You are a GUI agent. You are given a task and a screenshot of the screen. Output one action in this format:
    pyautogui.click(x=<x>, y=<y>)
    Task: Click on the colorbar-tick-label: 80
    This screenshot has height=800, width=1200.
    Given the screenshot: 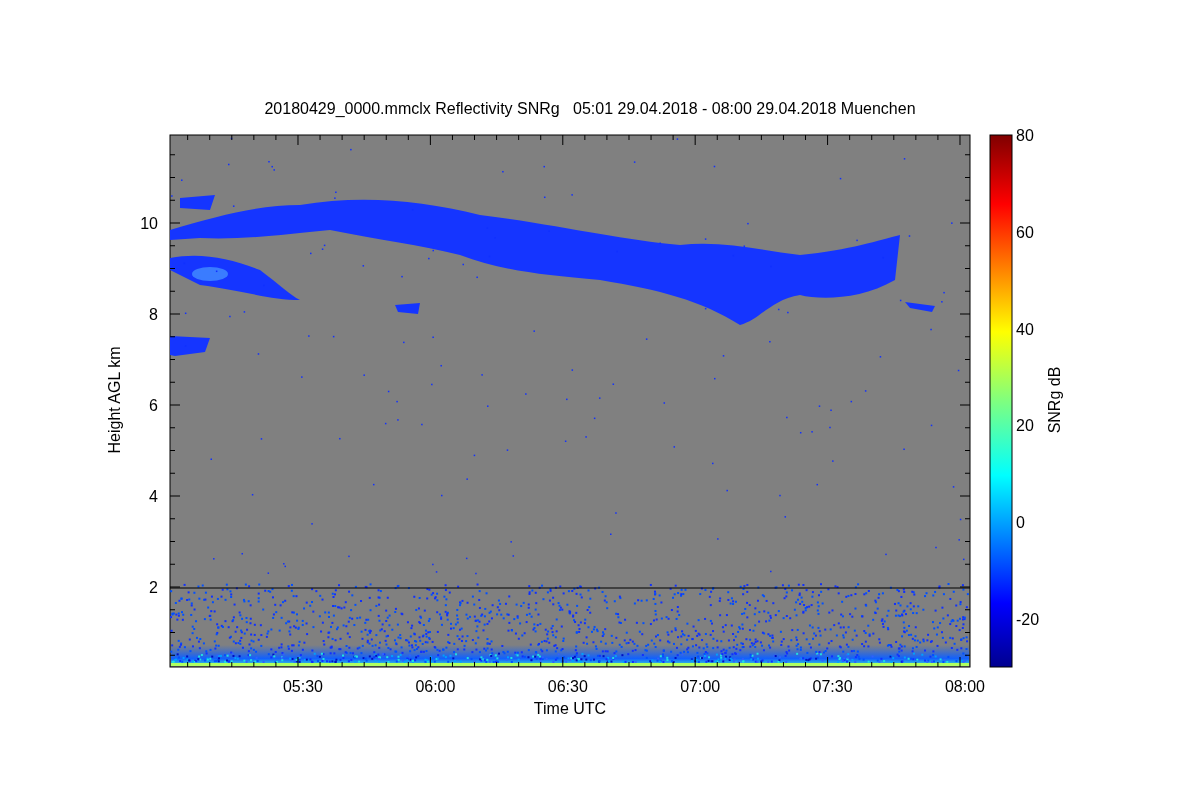 What is the action you would take?
    pyautogui.click(x=1025, y=135)
    